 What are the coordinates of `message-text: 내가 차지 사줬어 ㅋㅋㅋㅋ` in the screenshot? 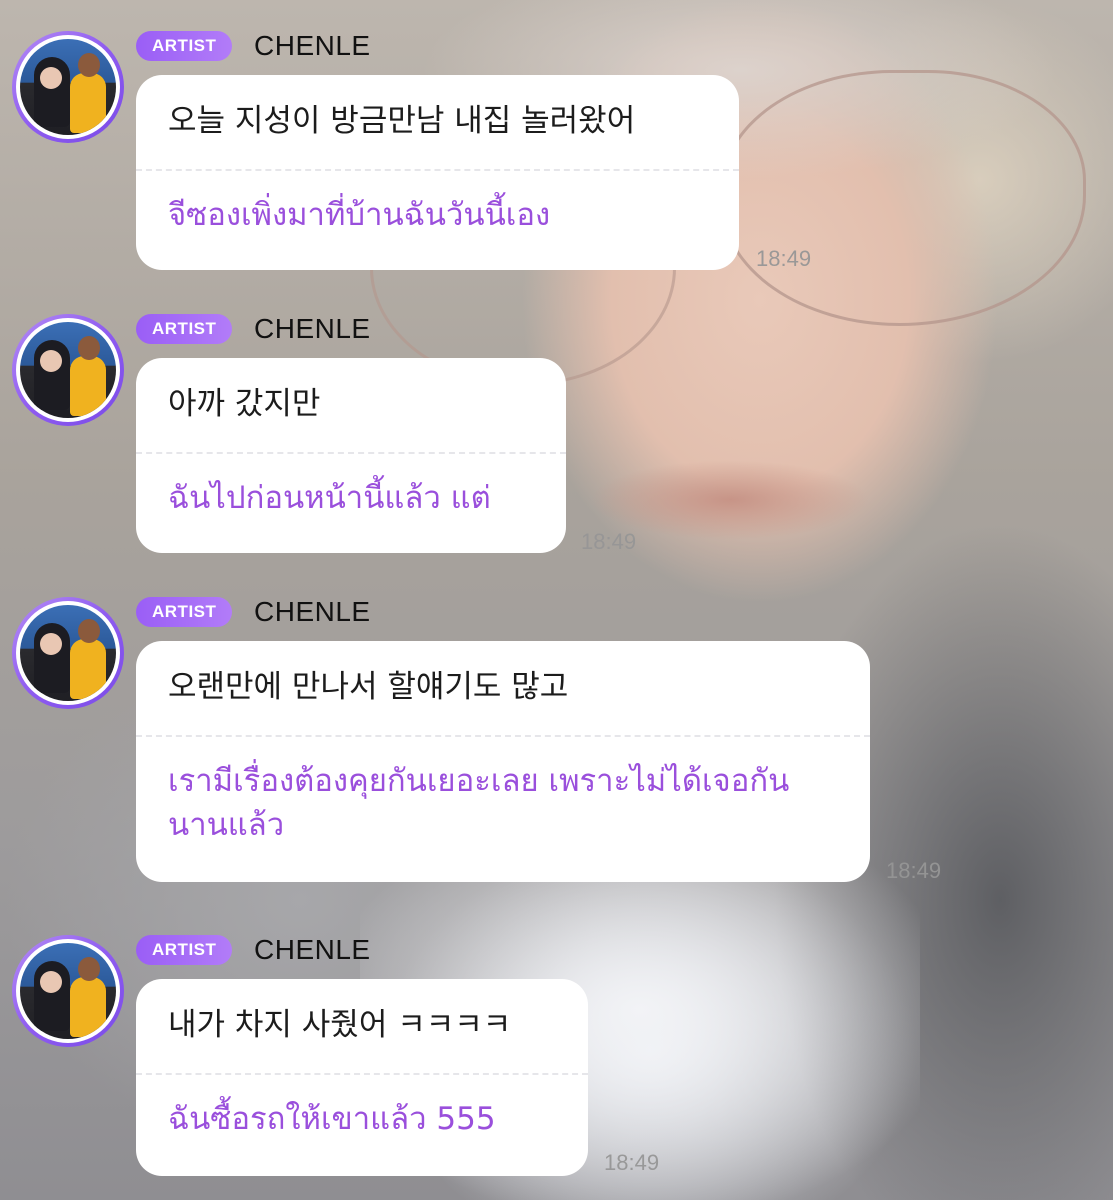 It's located at (340, 1025).